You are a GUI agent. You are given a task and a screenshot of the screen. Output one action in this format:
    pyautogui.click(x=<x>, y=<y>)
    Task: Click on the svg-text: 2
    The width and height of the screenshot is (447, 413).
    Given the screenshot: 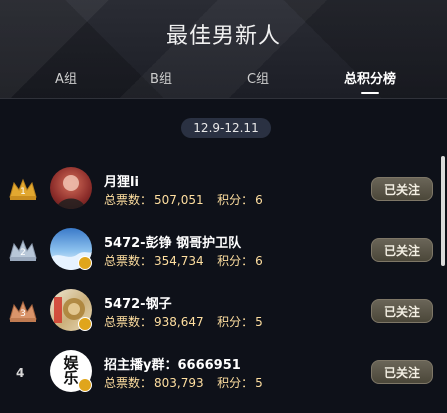 What is the action you would take?
    pyautogui.click(x=23, y=253)
    